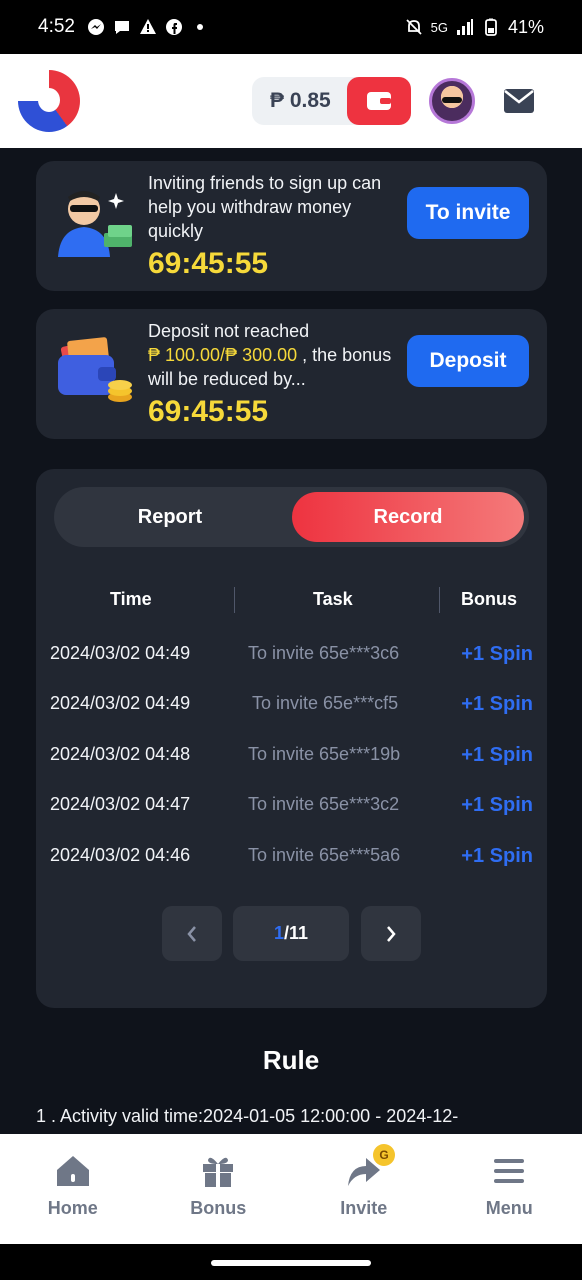 The height and width of the screenshot is (1280, 582). I want to click on col-bonus: Bonus, so click(489, 599).